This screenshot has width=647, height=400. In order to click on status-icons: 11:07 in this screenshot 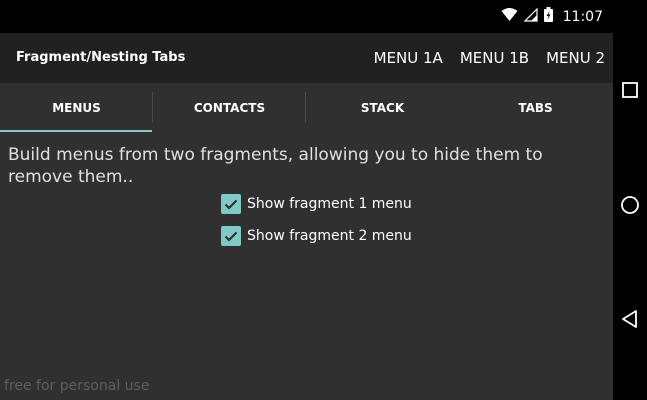, I will do `click(552, 16)`.